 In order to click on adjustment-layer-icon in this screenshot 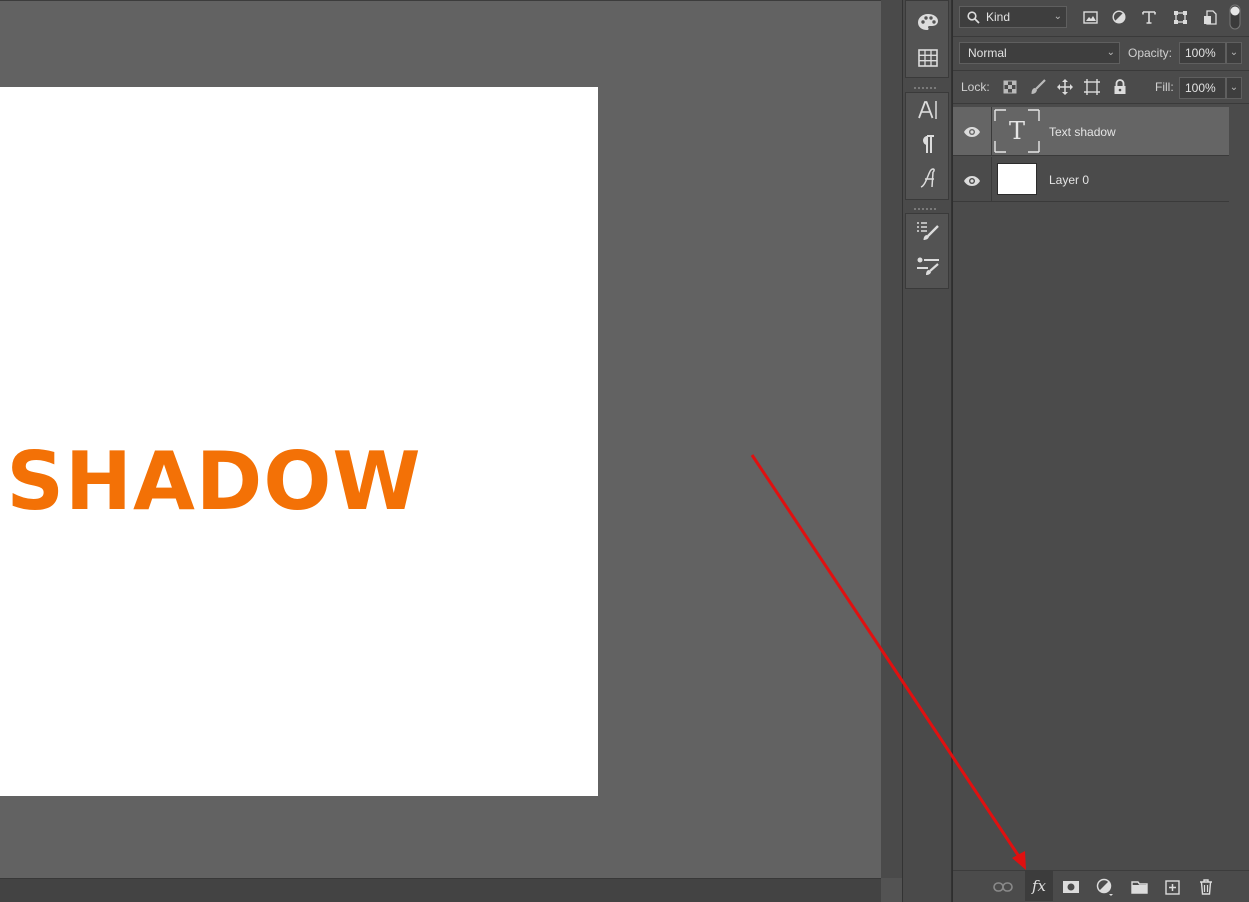, I will do `click(1105, 887)`.